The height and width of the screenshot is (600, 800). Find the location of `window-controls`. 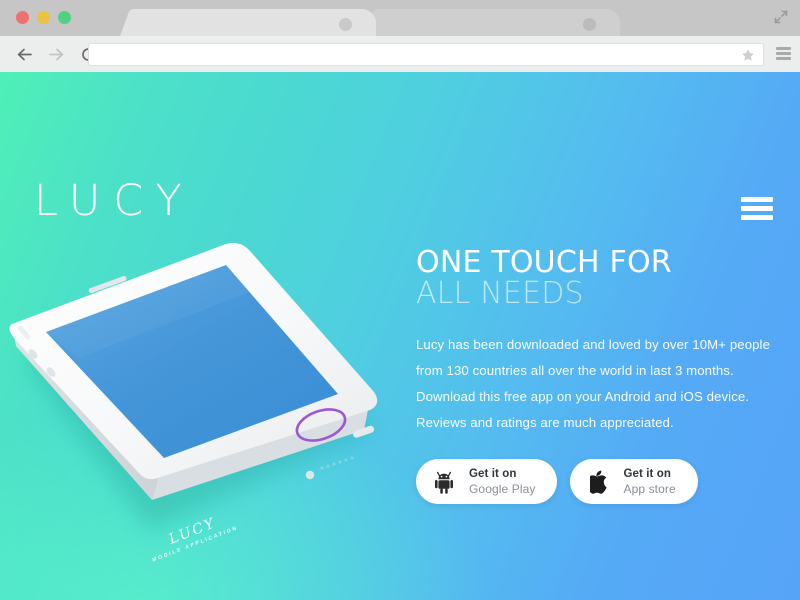

window-controls is located at coordinates (43, 17).